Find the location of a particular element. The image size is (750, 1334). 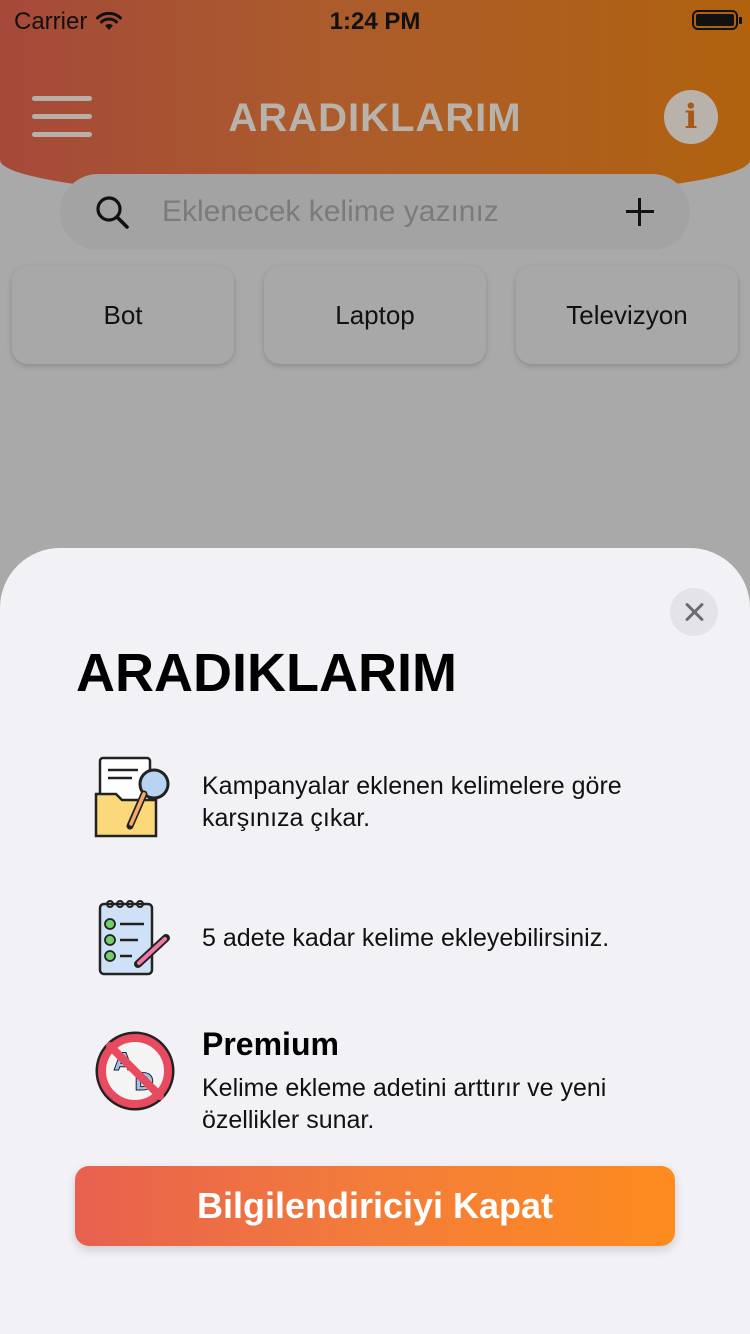

keyword-chip: Bot is located at coordinates (123, 315).